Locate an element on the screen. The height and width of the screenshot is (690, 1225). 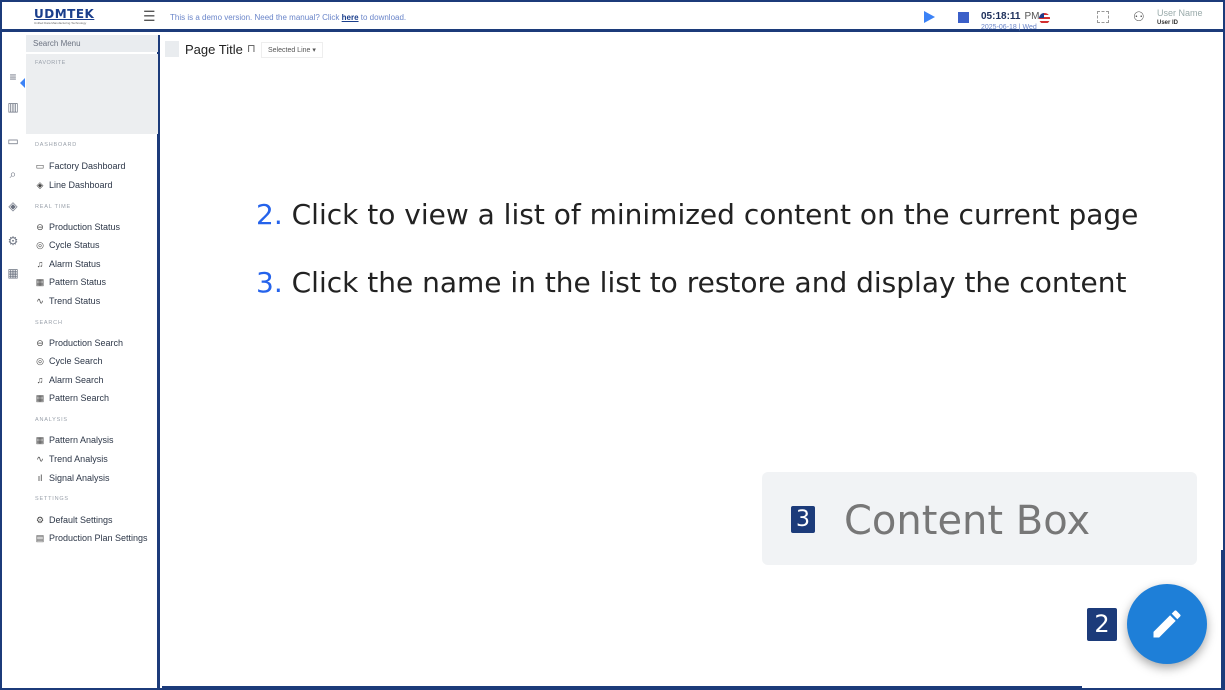
sidebar-item-label: Line Dashboard is located at coordinates (81, 185).